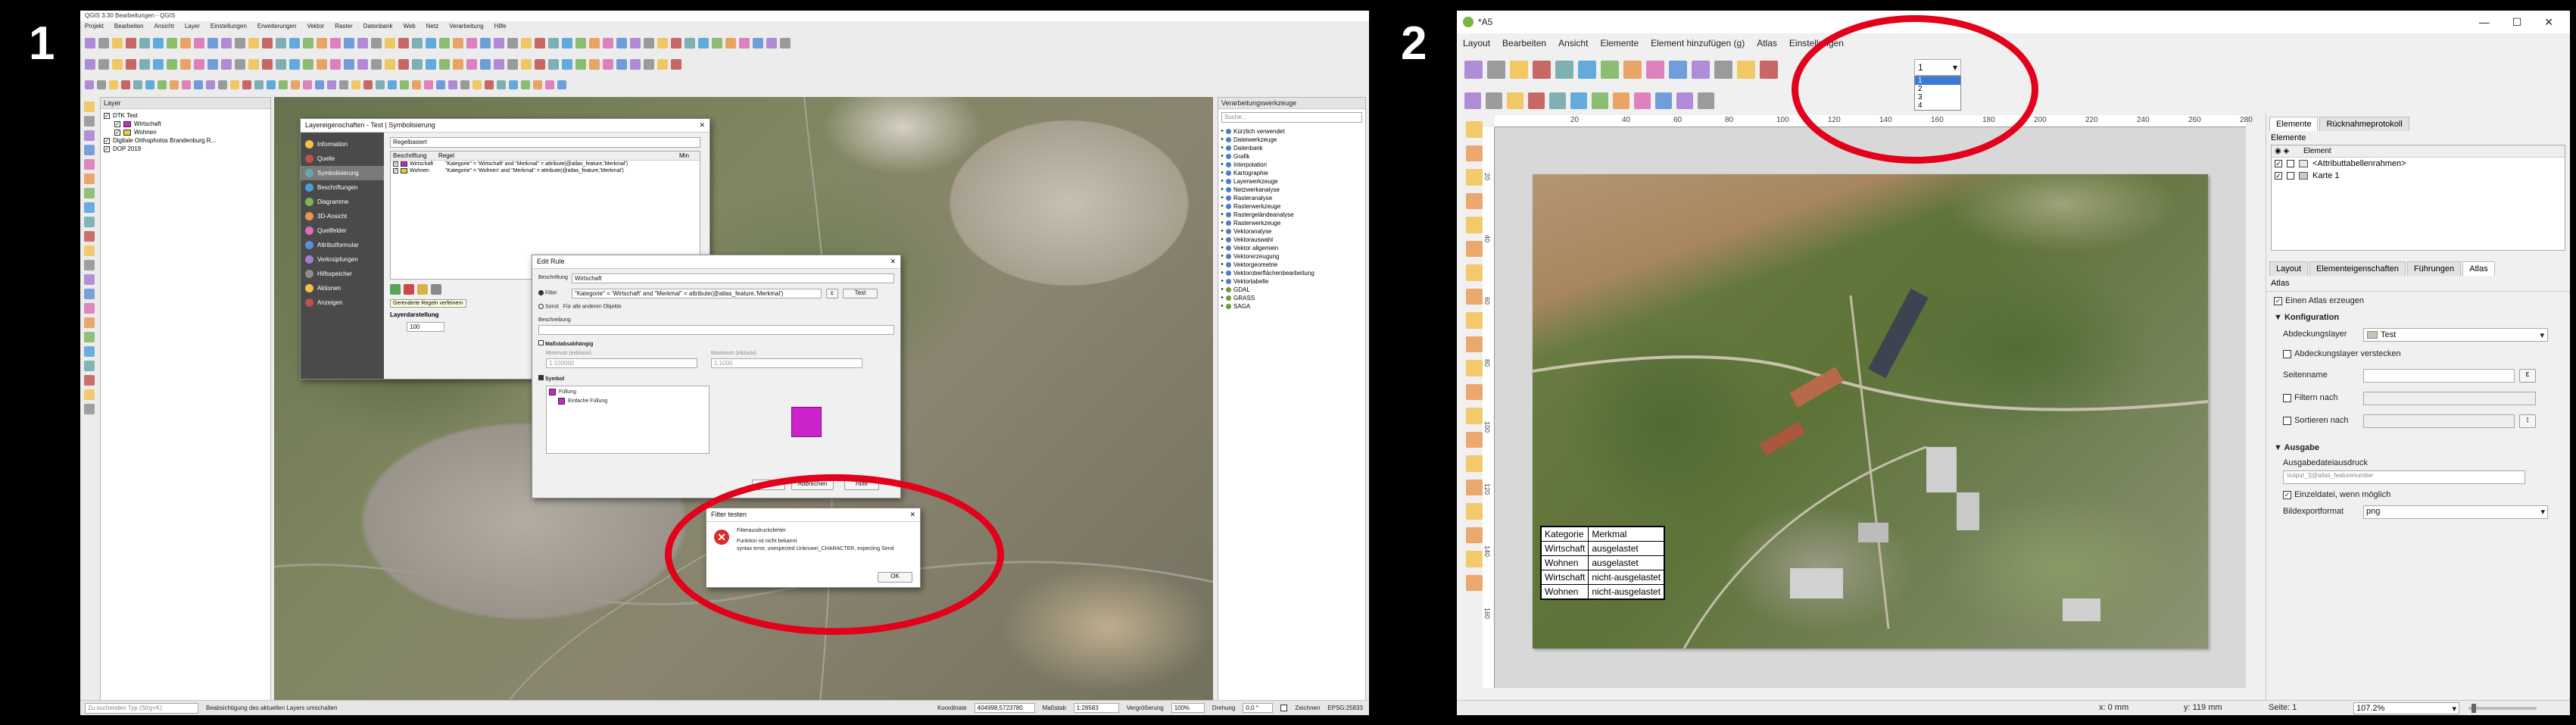 This screenshot has height=725, width=2576. Describe the element at coordinates (786, 363) in the screenshot. I see `max-scale-input: 1:1000` at that location.